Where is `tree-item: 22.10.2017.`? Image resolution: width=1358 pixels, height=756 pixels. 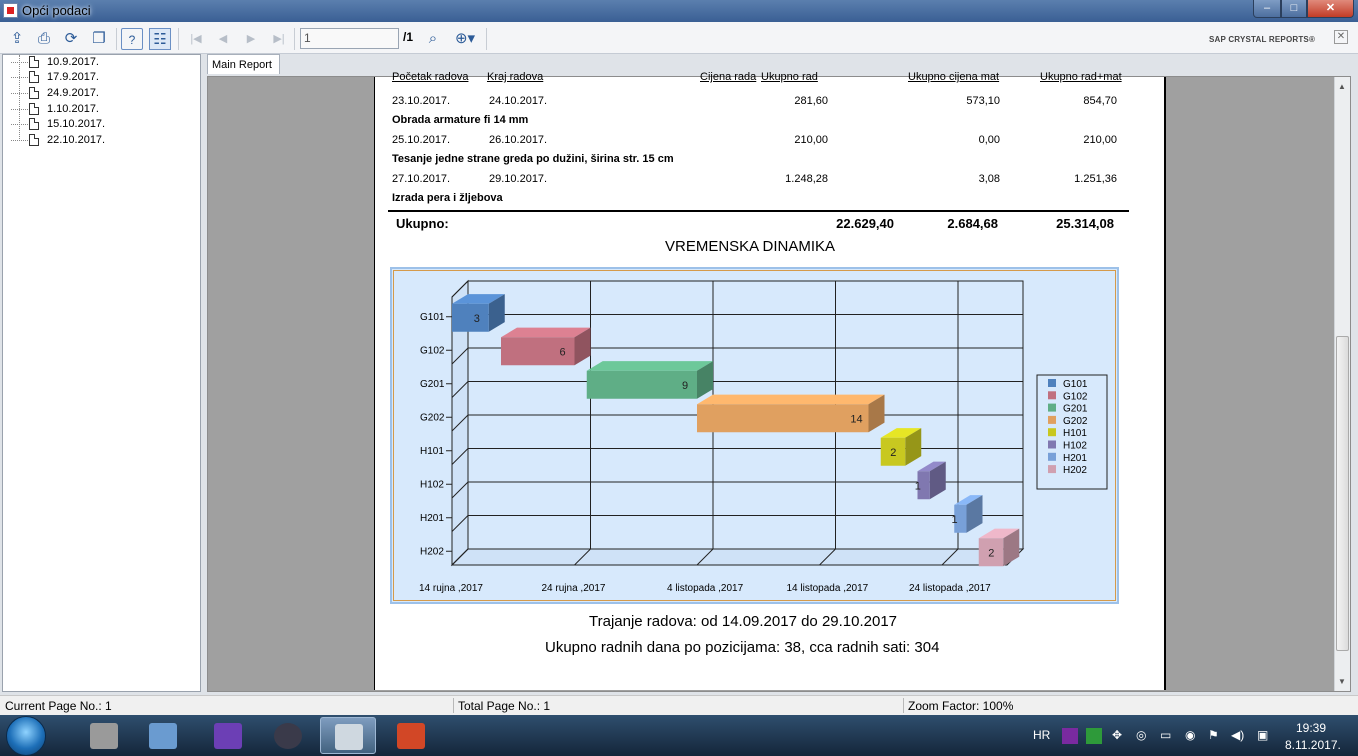 tree-item: 22.10.2017. is located at coordinates (101, 140).